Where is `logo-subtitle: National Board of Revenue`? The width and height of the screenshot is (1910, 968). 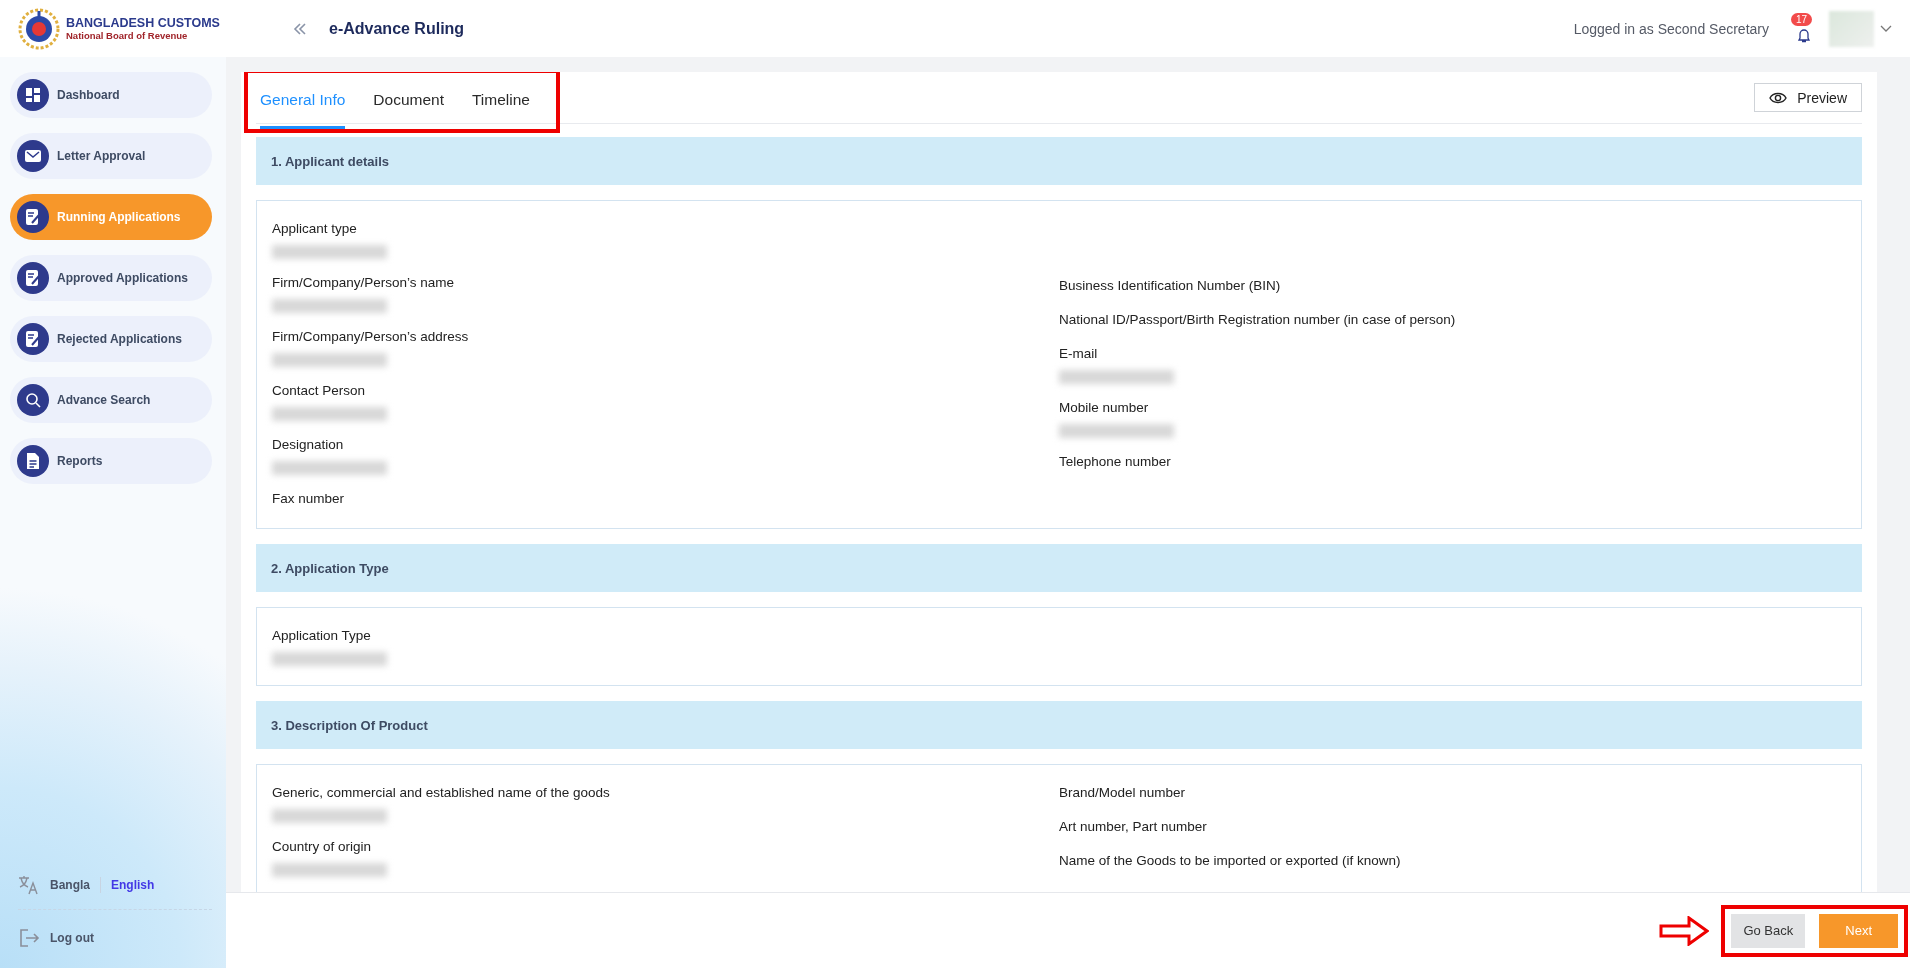
logo-subtitle: National Board of Revenue is located at coordinates (127, 35).